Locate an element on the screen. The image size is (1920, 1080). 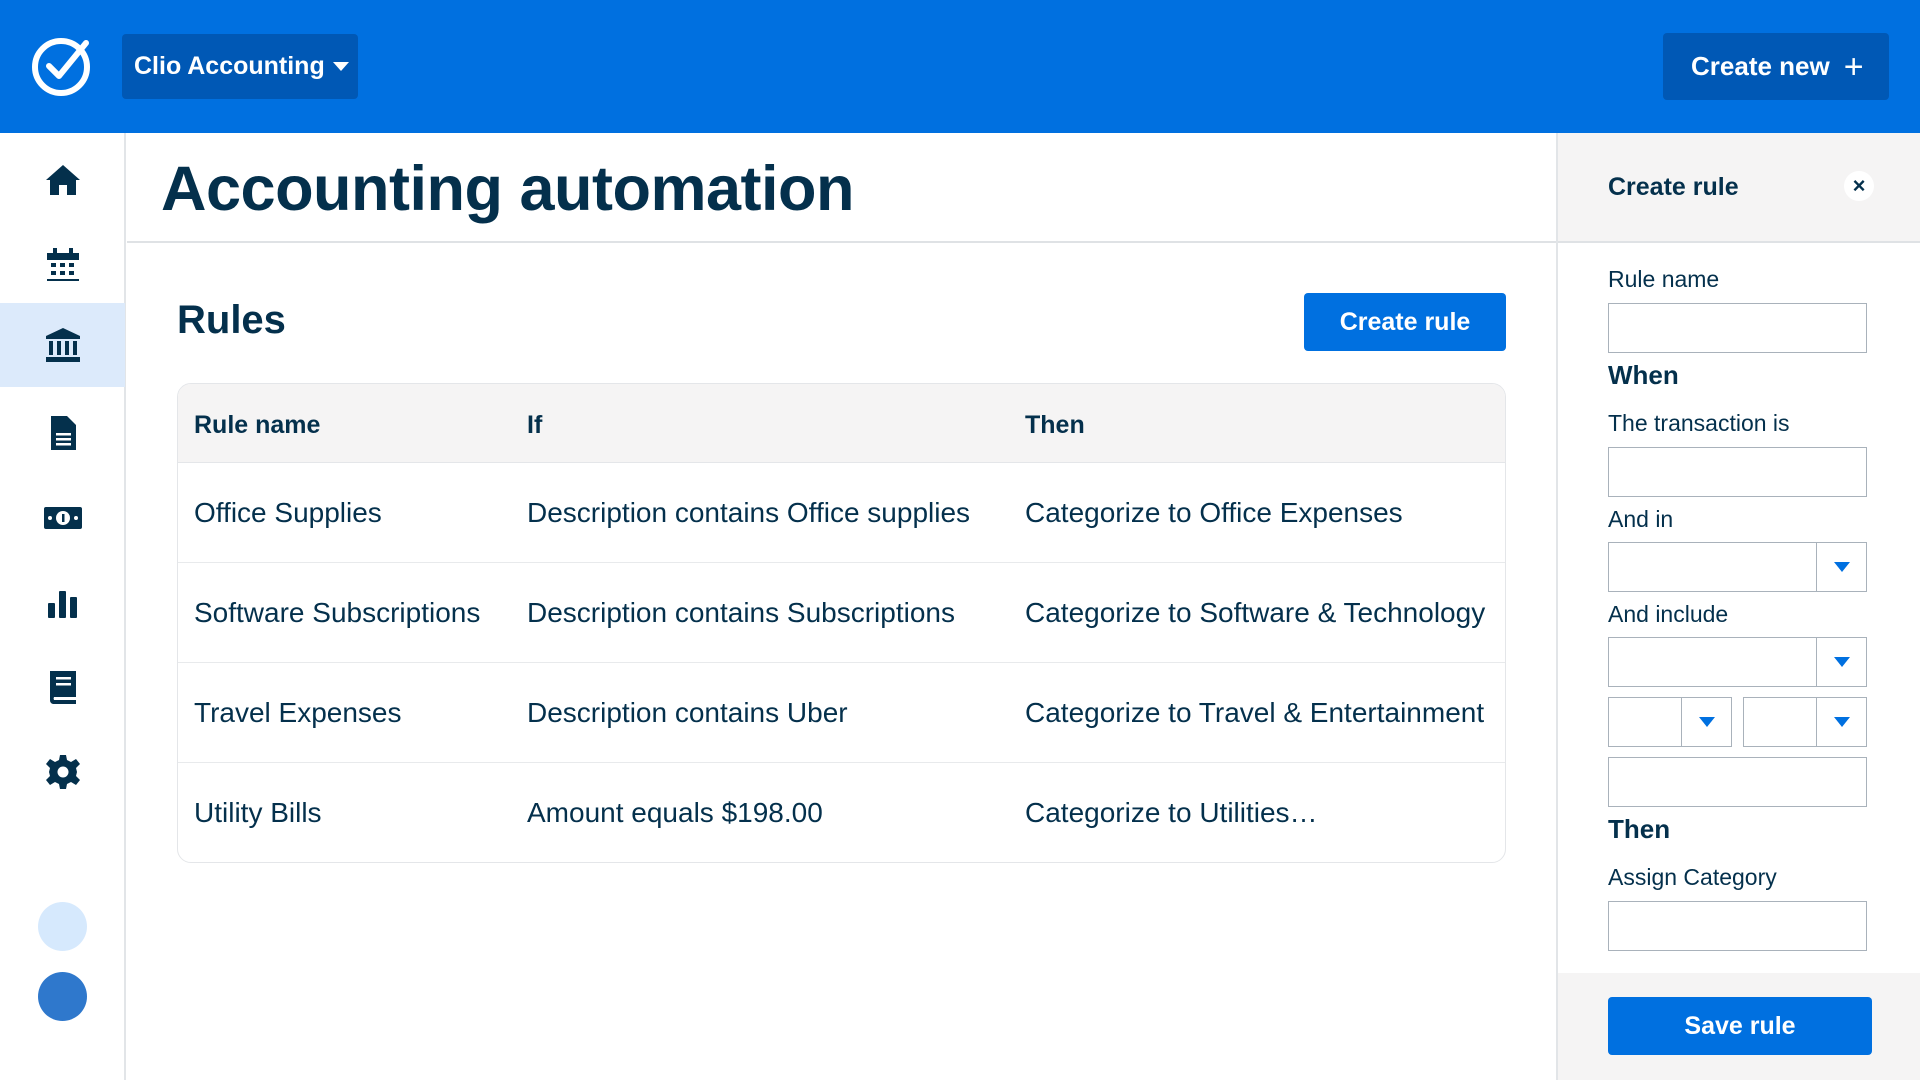
and-in-select is located at coordinates (1737, 567).